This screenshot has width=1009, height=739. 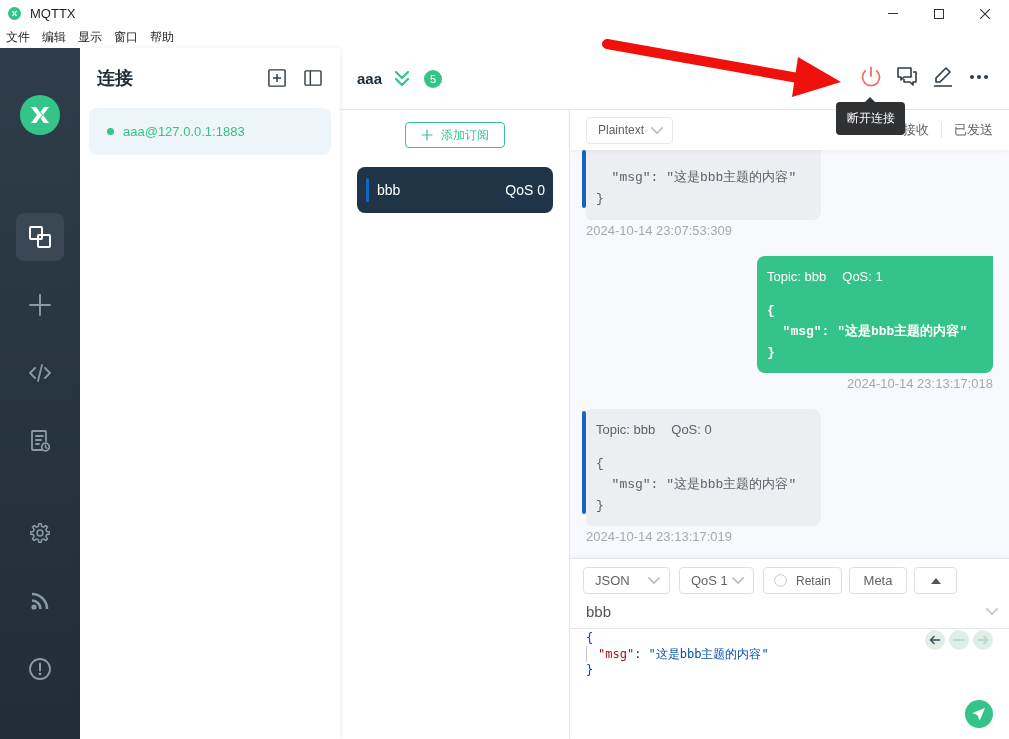 What do you see at coordinates (370, 78) in the screenshot?
I see `connection-name: aaa` at bounding box center [370, 78].